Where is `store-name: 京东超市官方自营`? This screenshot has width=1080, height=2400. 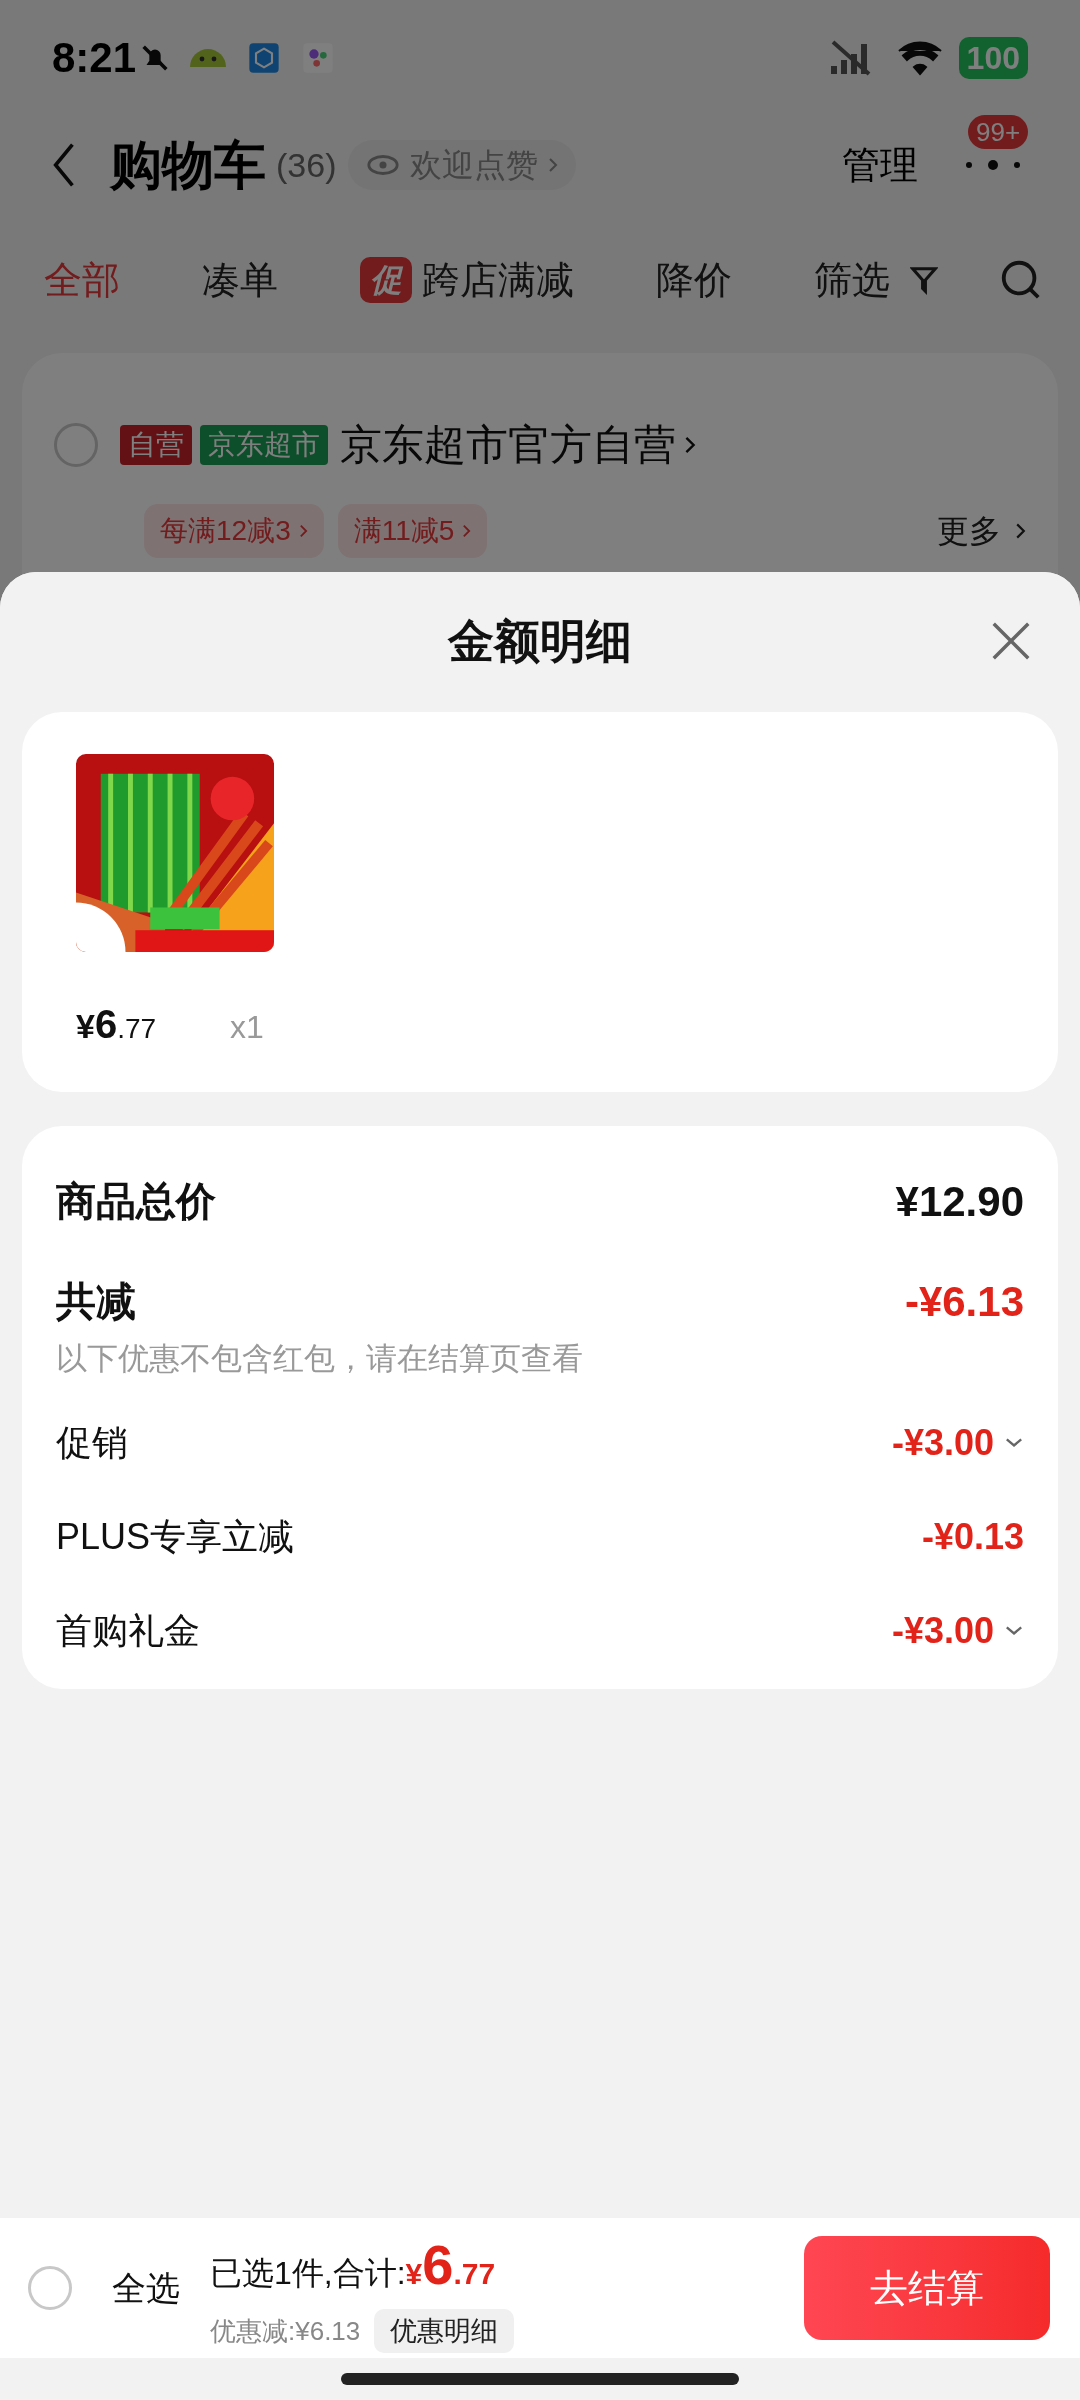
store-name: 京东超市官方自营 is located at coordinates (508, 444).